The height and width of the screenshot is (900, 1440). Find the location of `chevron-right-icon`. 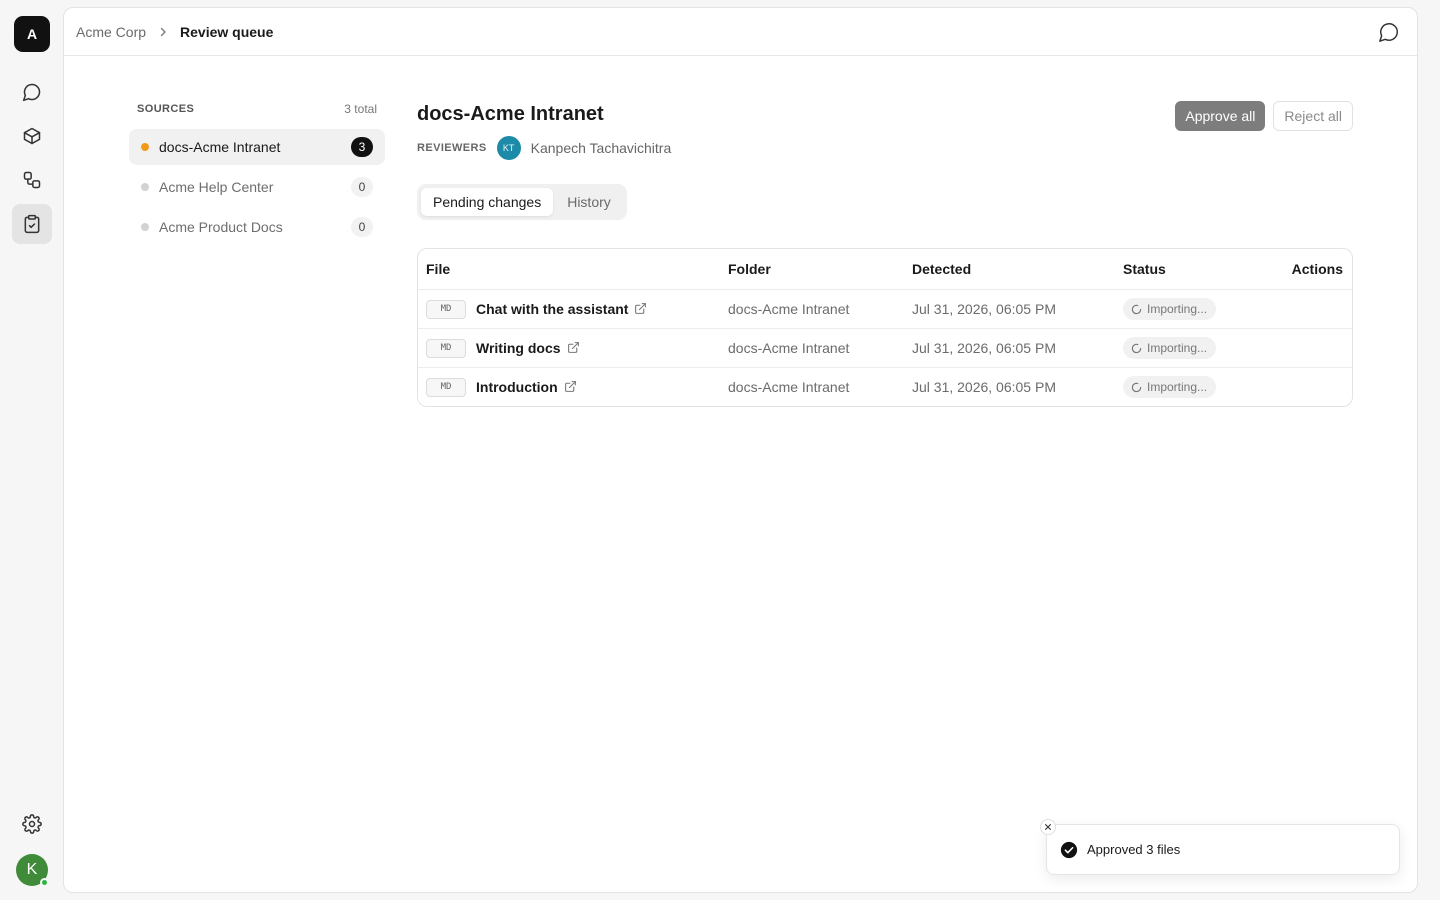

chevron-right-icon is located at coordinates (163, 32).